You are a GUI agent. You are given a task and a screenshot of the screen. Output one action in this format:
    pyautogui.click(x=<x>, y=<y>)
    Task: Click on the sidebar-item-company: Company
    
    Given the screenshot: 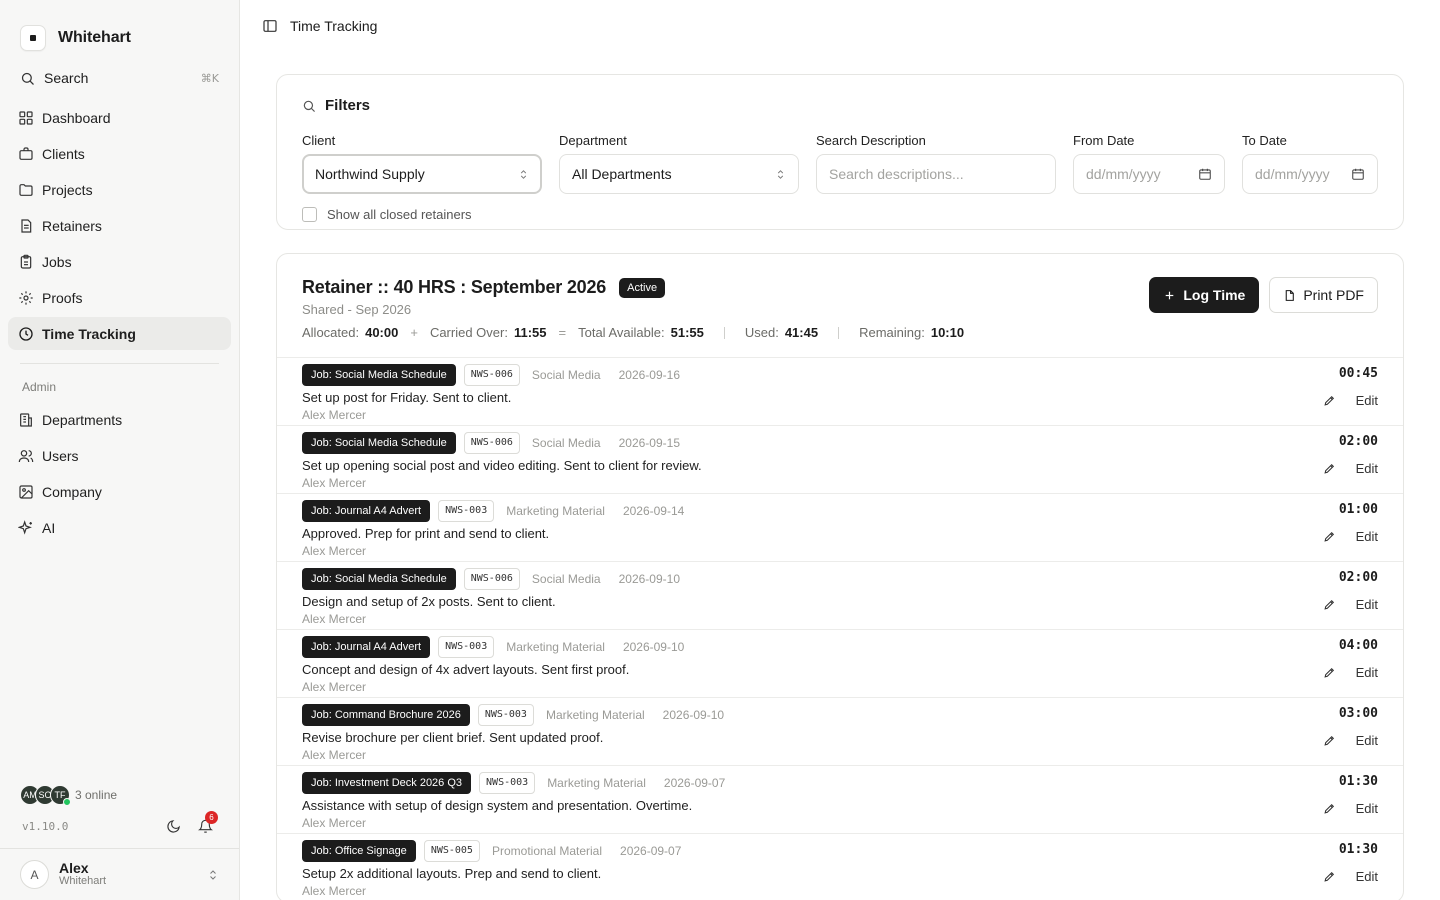 What is the action you would take?
    pyautogui.click(x=119, y=491)
    